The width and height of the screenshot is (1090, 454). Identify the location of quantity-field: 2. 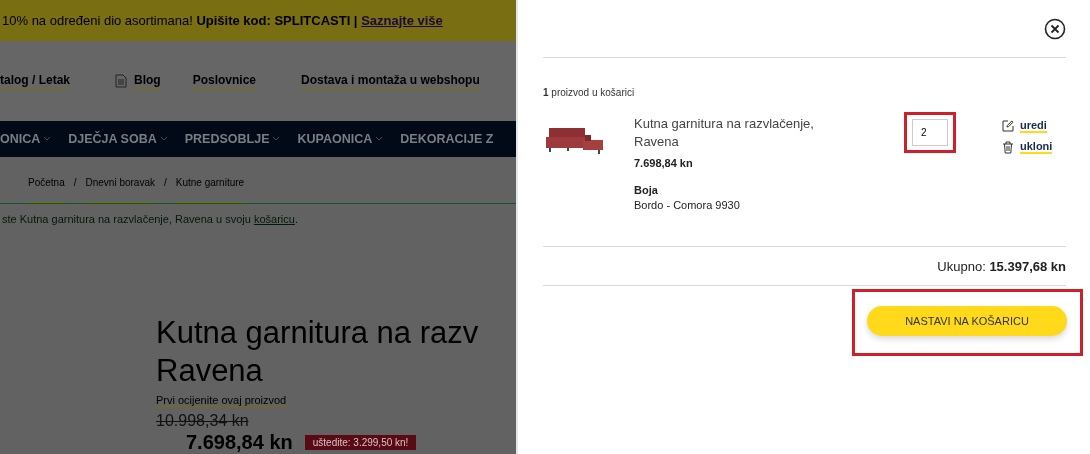
(930, 132).